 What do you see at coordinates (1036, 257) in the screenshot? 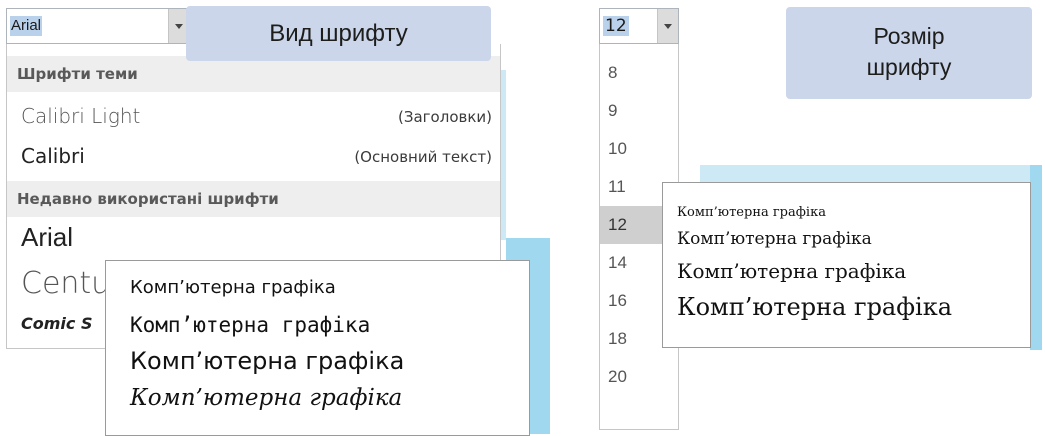
I see `decor-bar` at bounding box center [1036, 257].